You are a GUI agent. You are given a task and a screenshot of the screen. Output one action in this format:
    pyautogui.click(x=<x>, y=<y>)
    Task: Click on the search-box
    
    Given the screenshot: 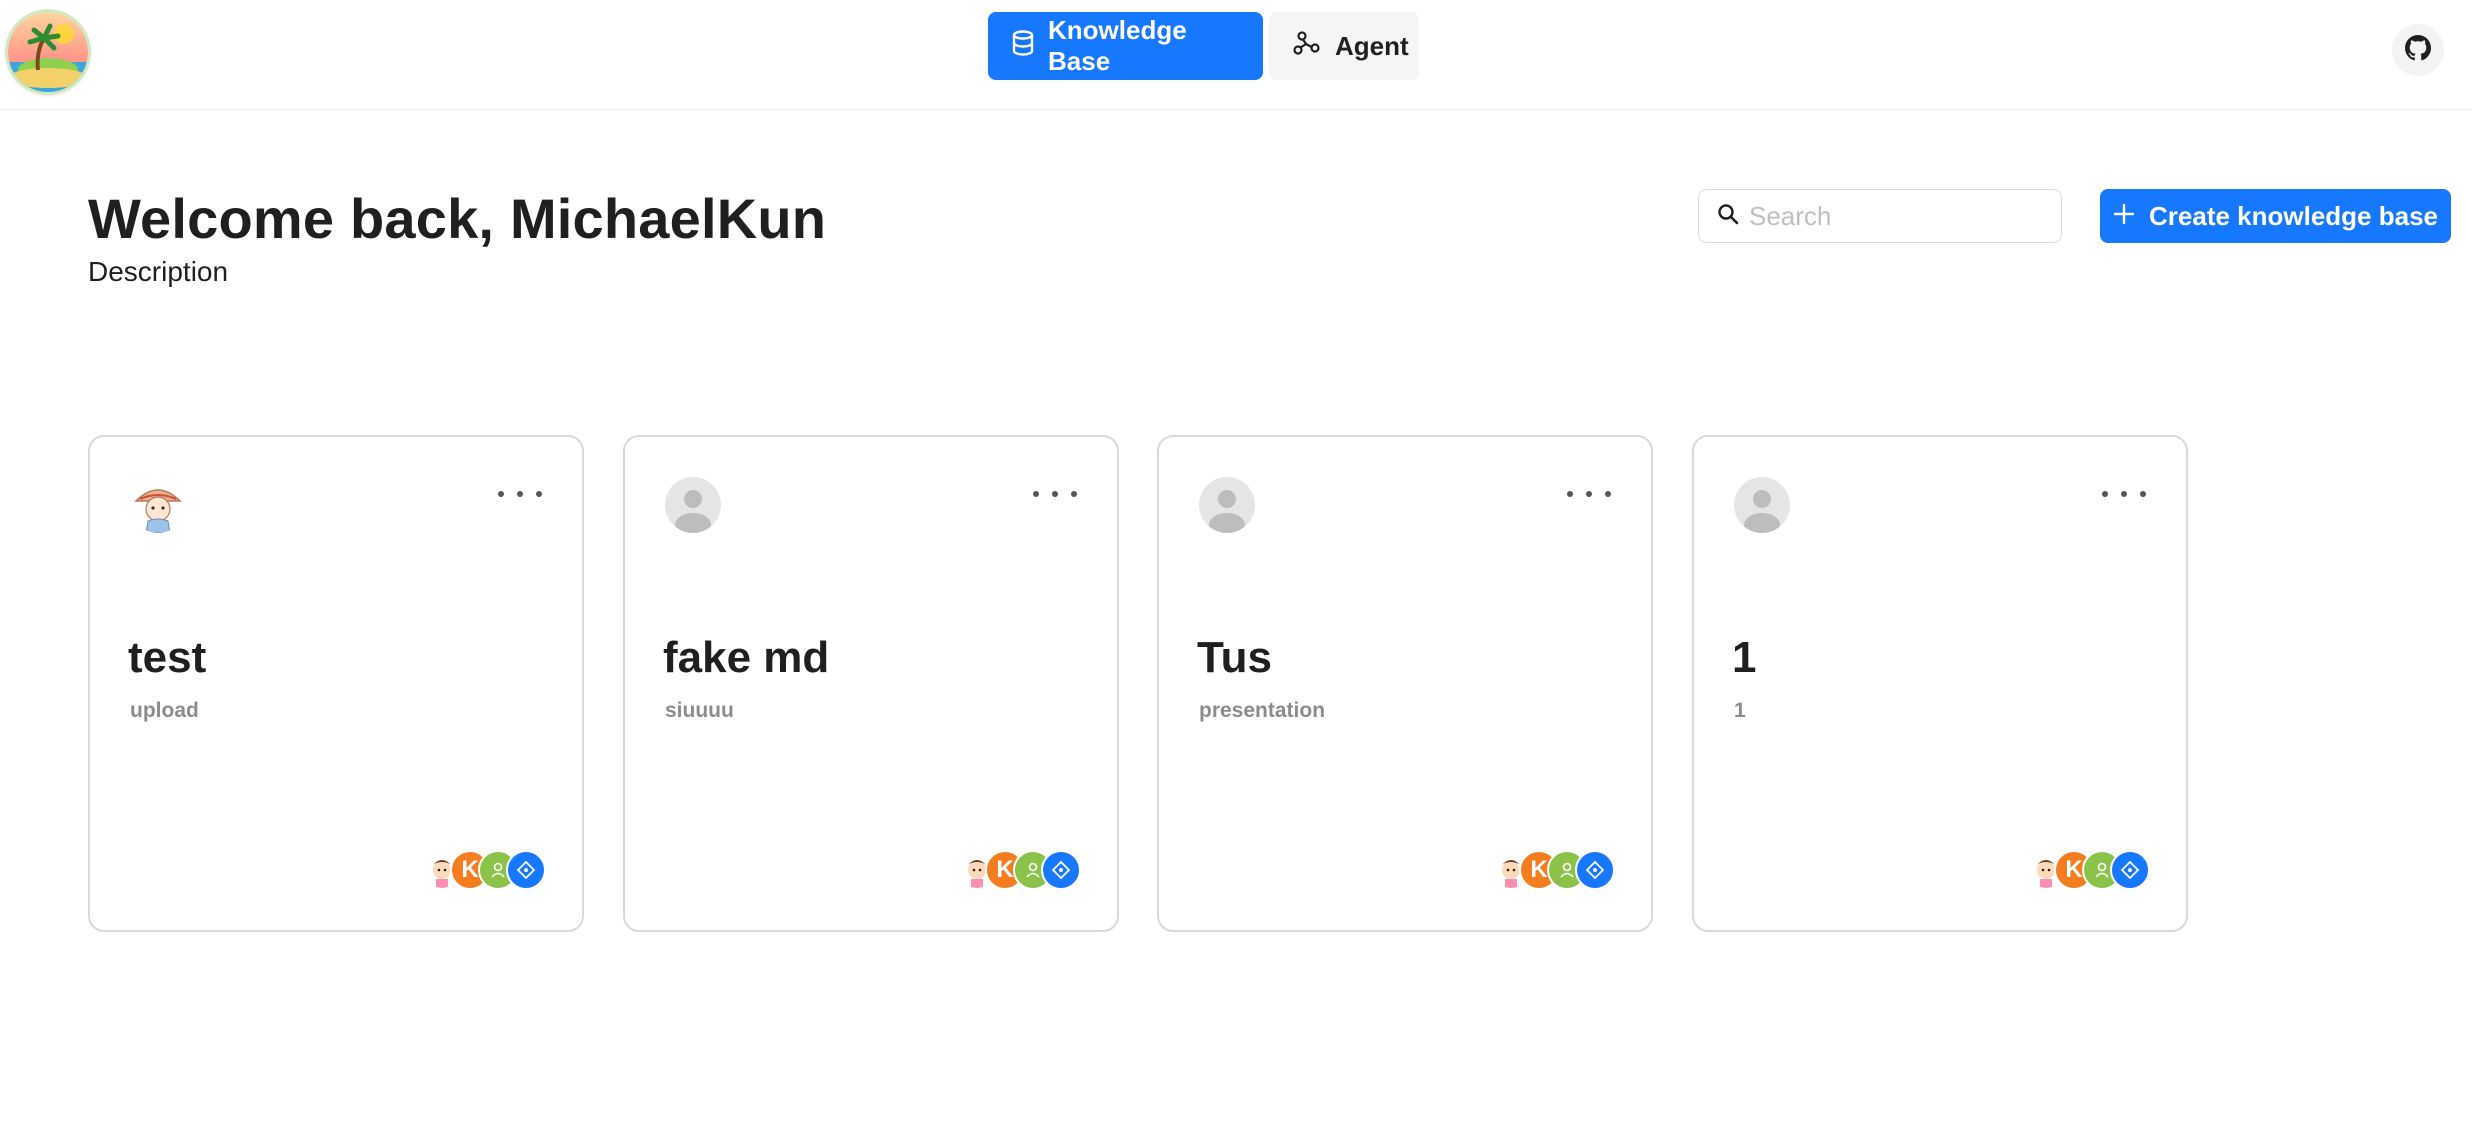 What is the action you would take?
    pyautogui.click(x=1880, y=216)
    